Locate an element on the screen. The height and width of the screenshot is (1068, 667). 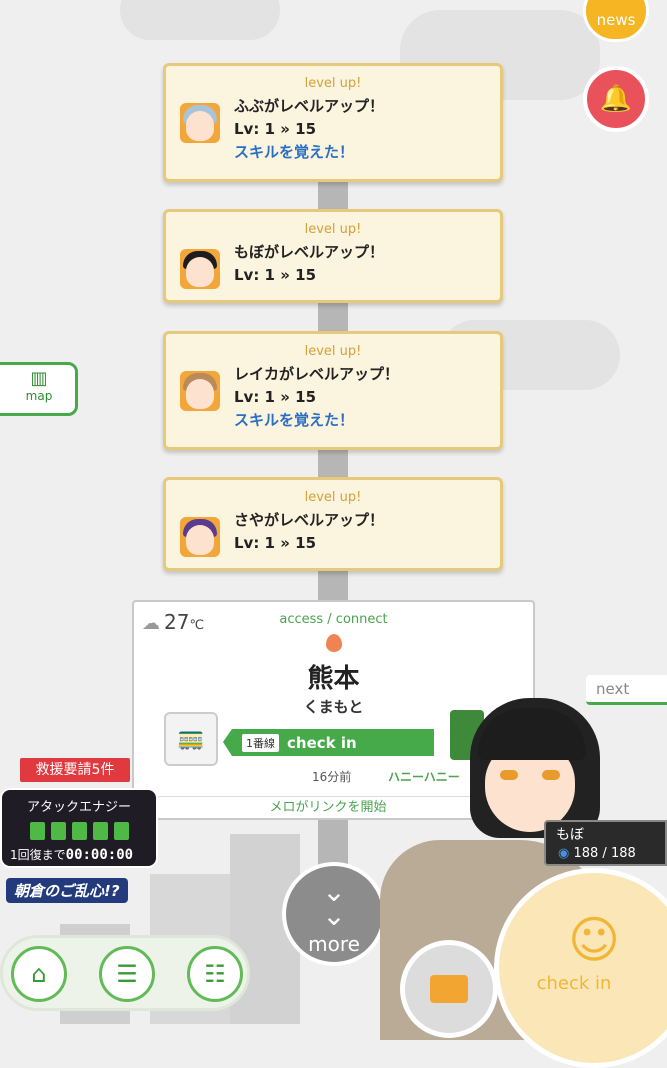
home-button: ⌂ is located at coordinates (39, 974).